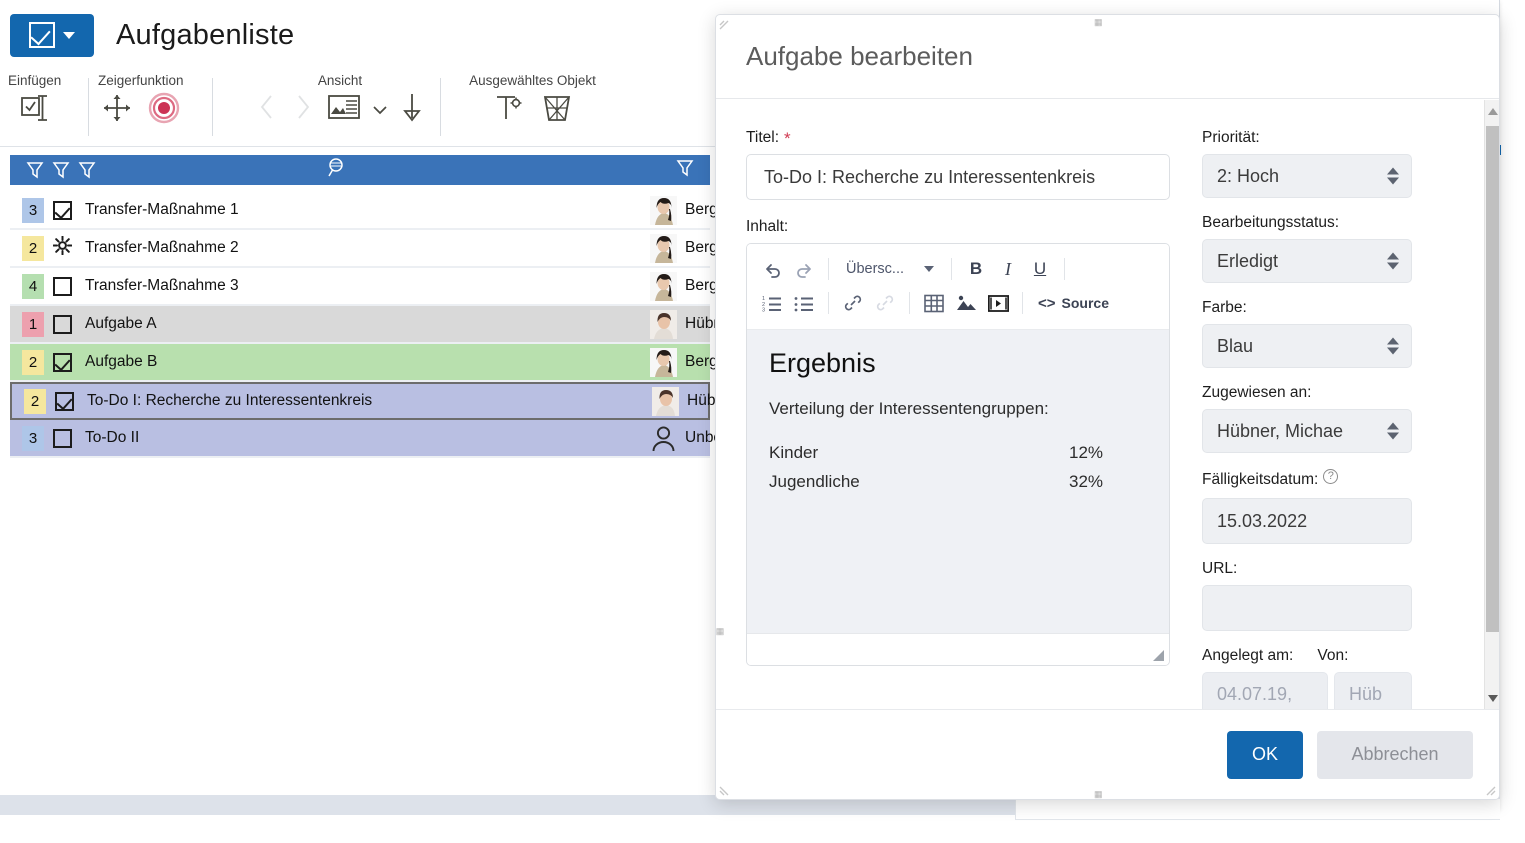  Describe the element at coordinates (853, 303) in the screenshot. I see `link-icon` at that location.